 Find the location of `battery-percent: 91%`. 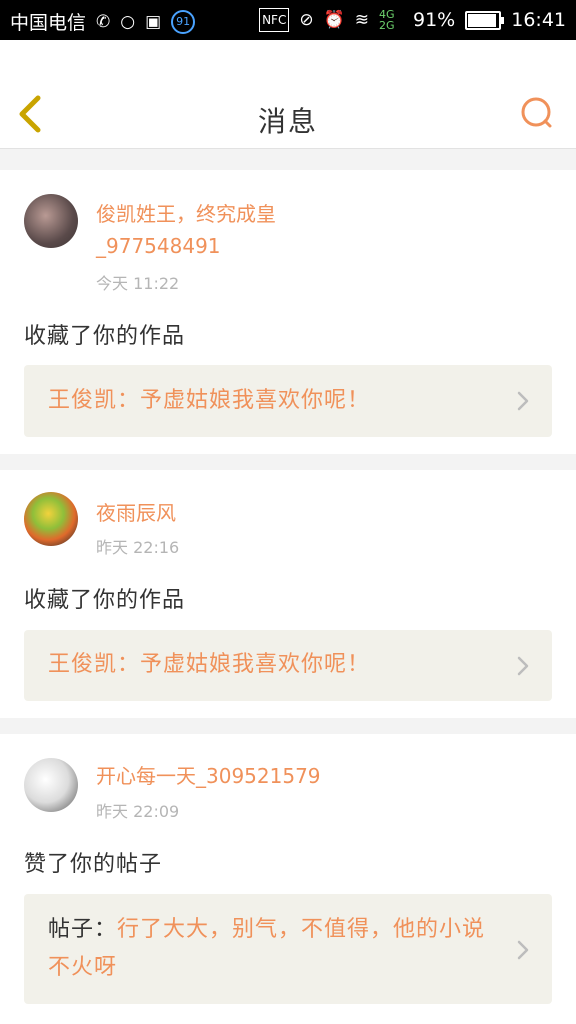

battery-percent: 91% is located at coordinates (434, 20).